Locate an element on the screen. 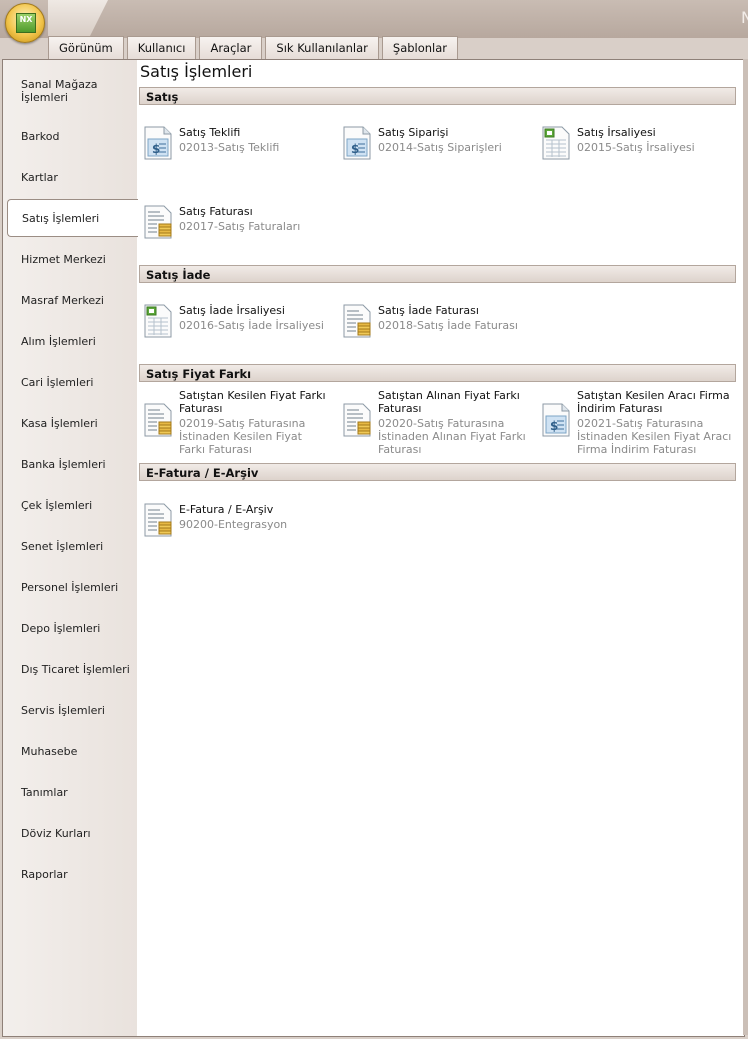  sidebar-item-dis-ticaret: Dış Ticaret İşlemleri is located at coordinates (72, 669).